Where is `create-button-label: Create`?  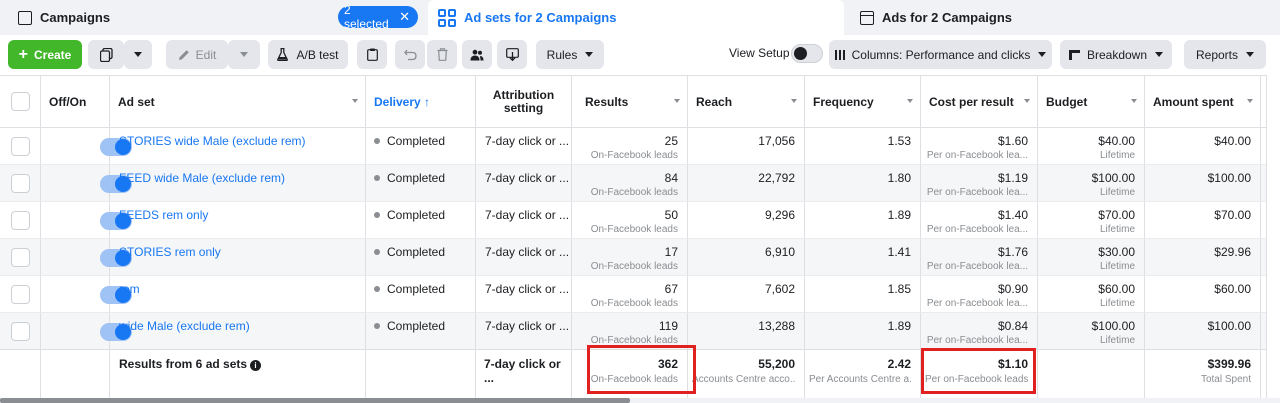
create-button-label: Create is located at coordinates (52, 54).